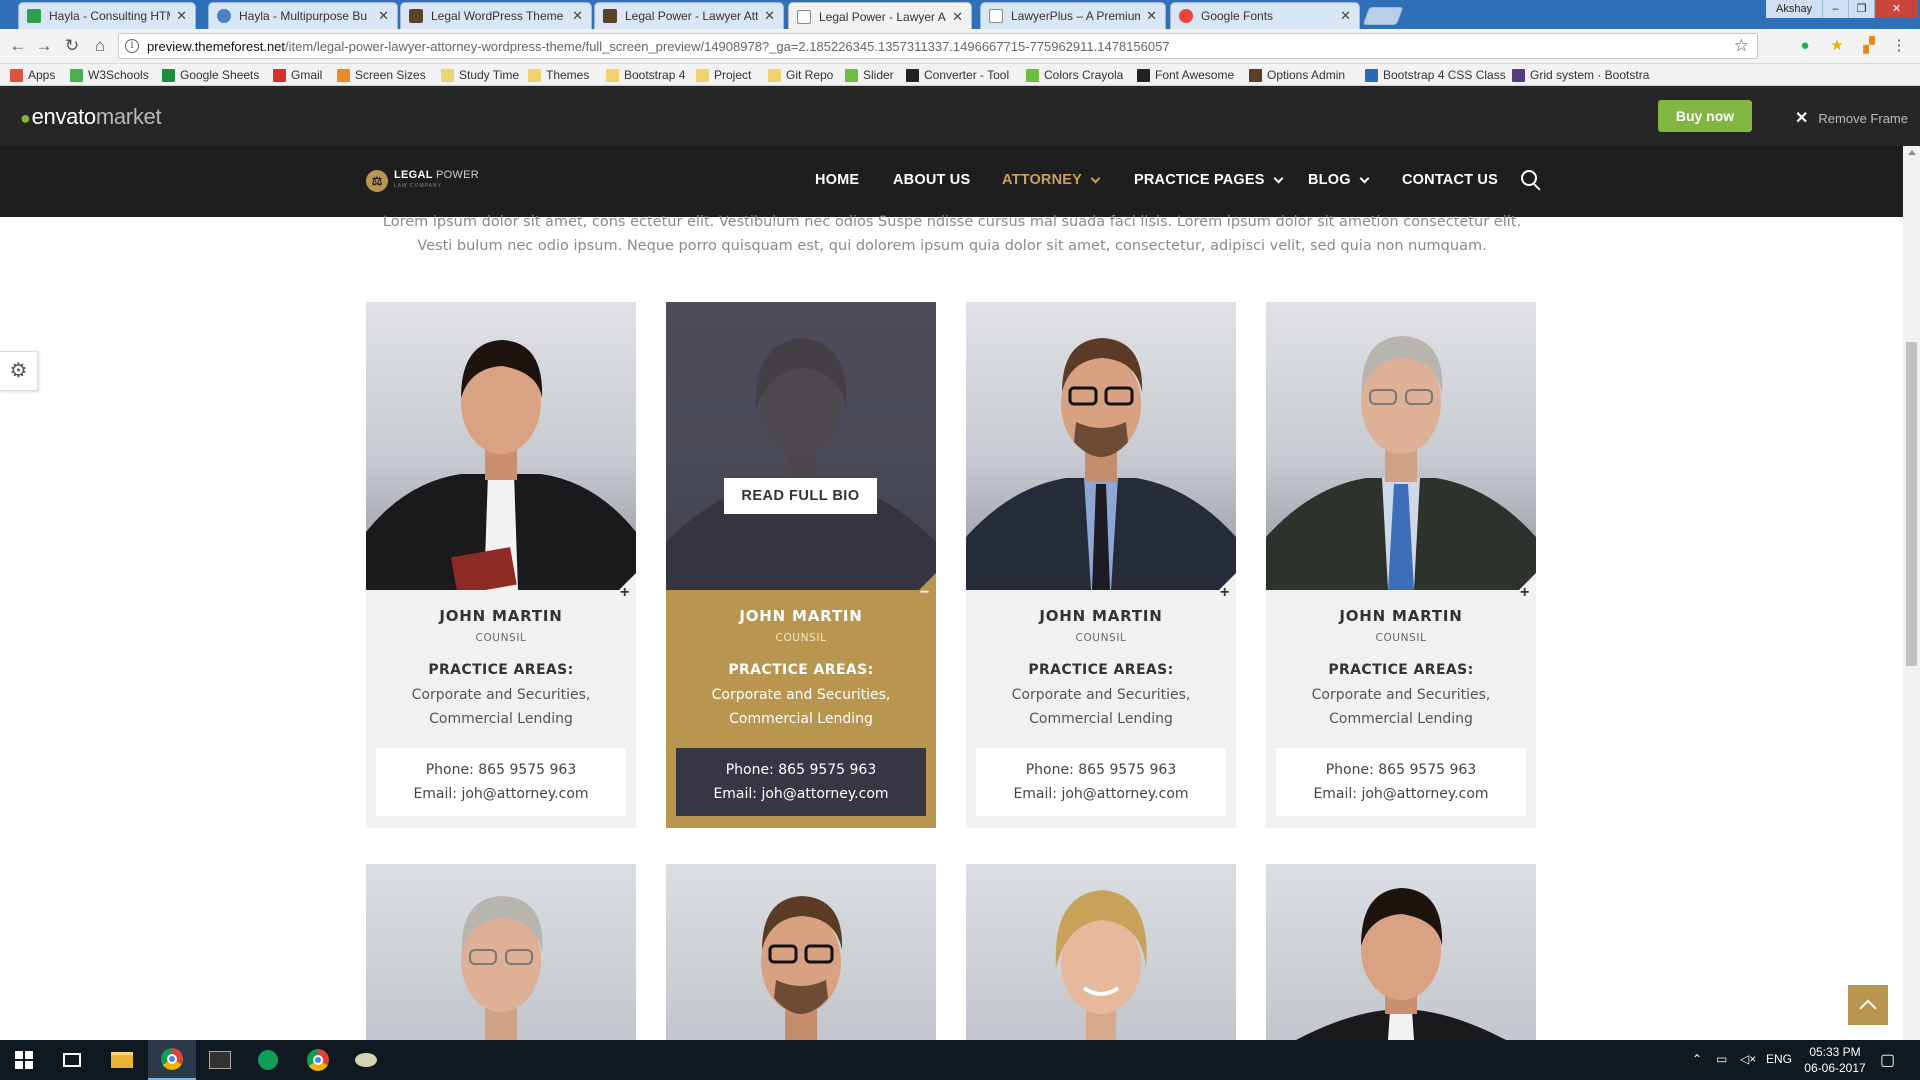  I want to click on start-button, so click(24, 1060).